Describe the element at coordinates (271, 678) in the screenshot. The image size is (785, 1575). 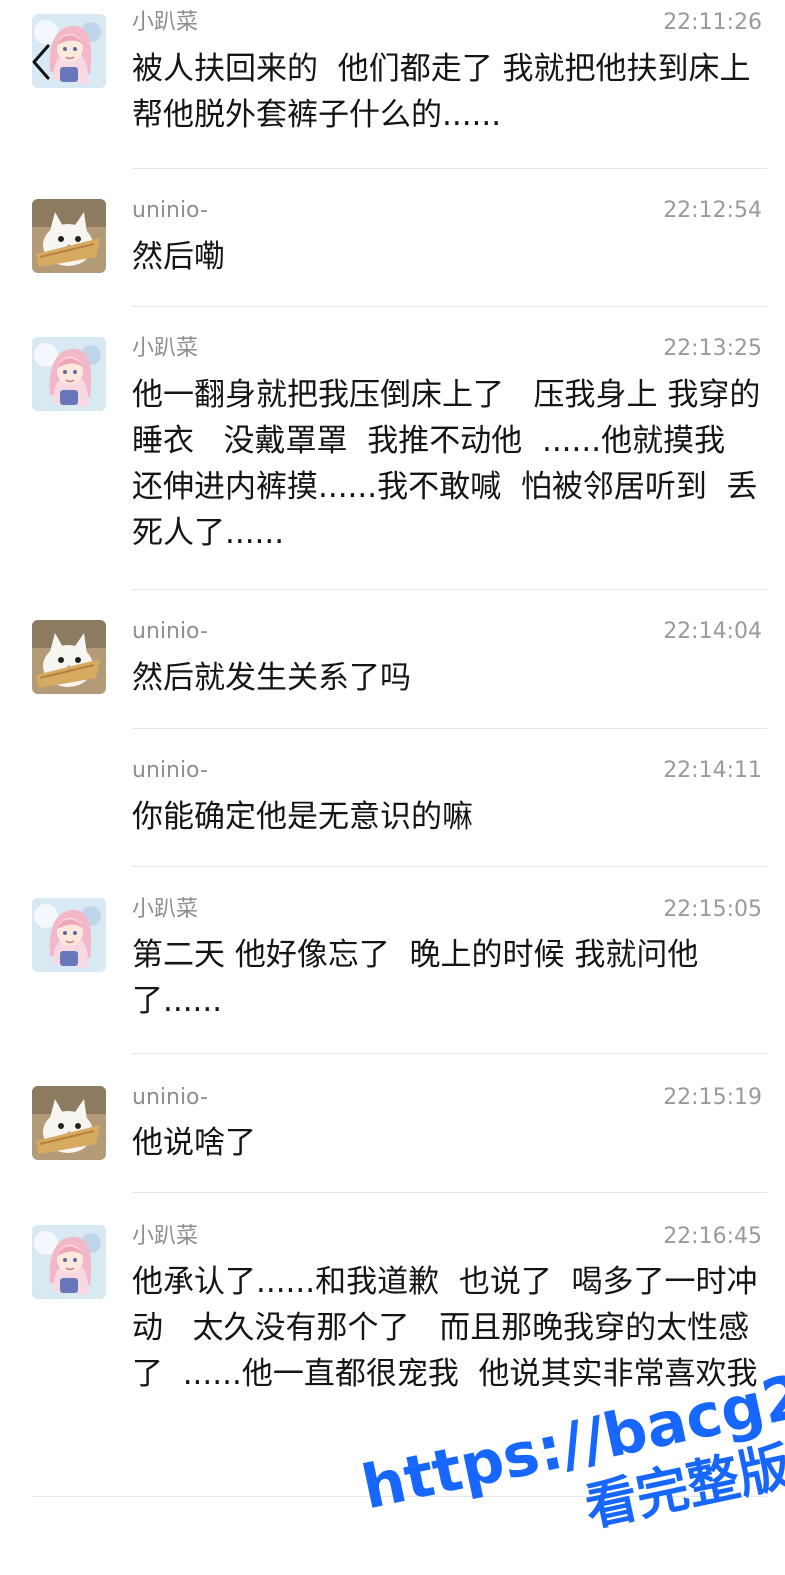
I see `message-text: 然后就发生关系了吗` at that location.